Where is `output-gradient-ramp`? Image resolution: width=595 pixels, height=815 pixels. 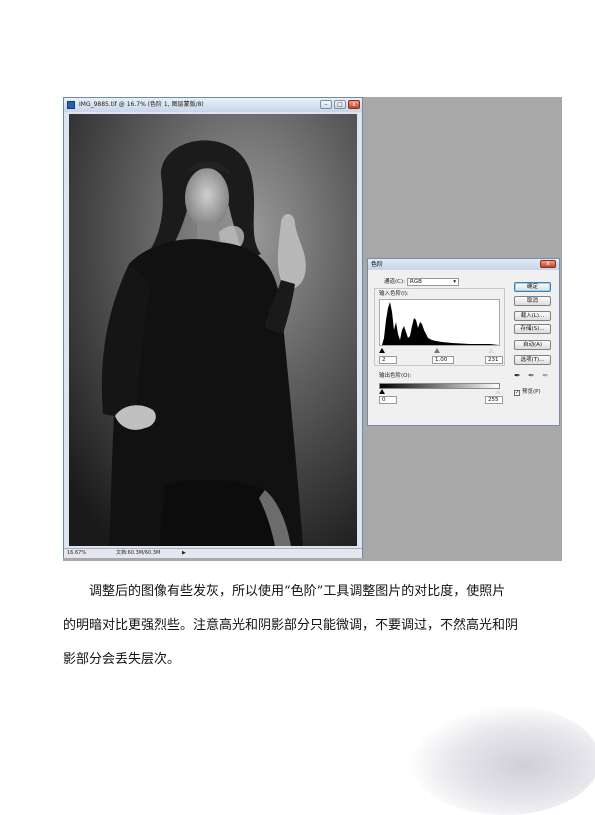
output-gradient-ramp is located at coordinates (439, 386).